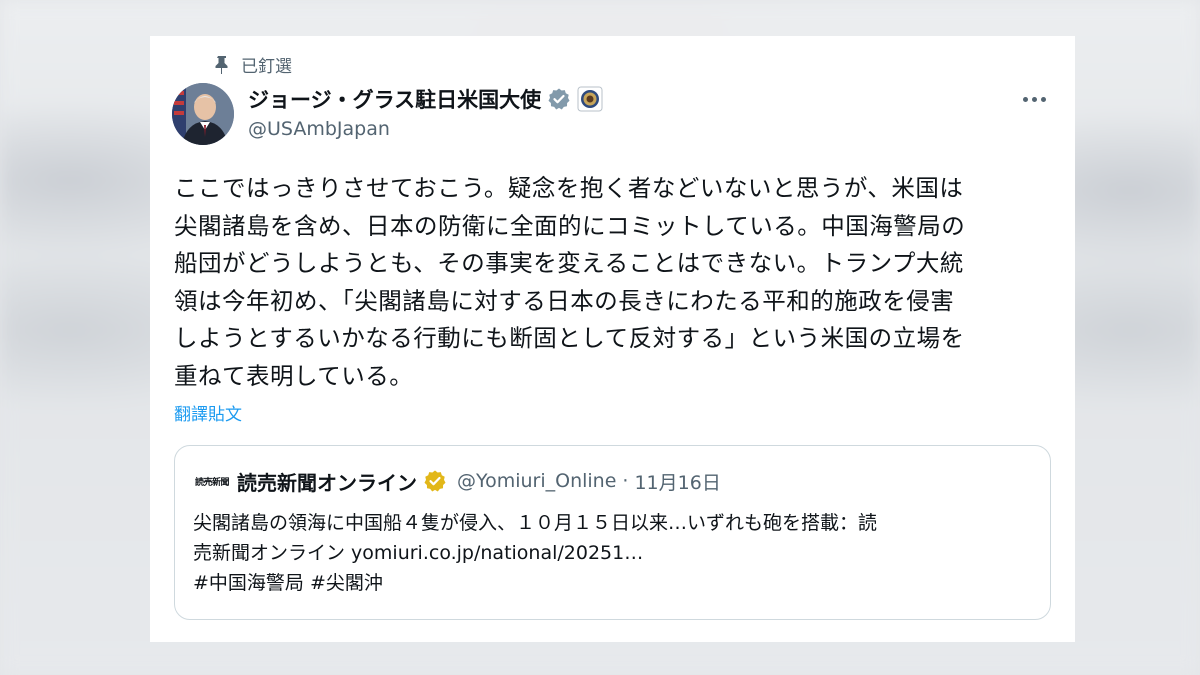  Describe the element at coordinates (294, 375) in the screenshot. I see `tweet-text-line: 重ねて表明している。` at that location.